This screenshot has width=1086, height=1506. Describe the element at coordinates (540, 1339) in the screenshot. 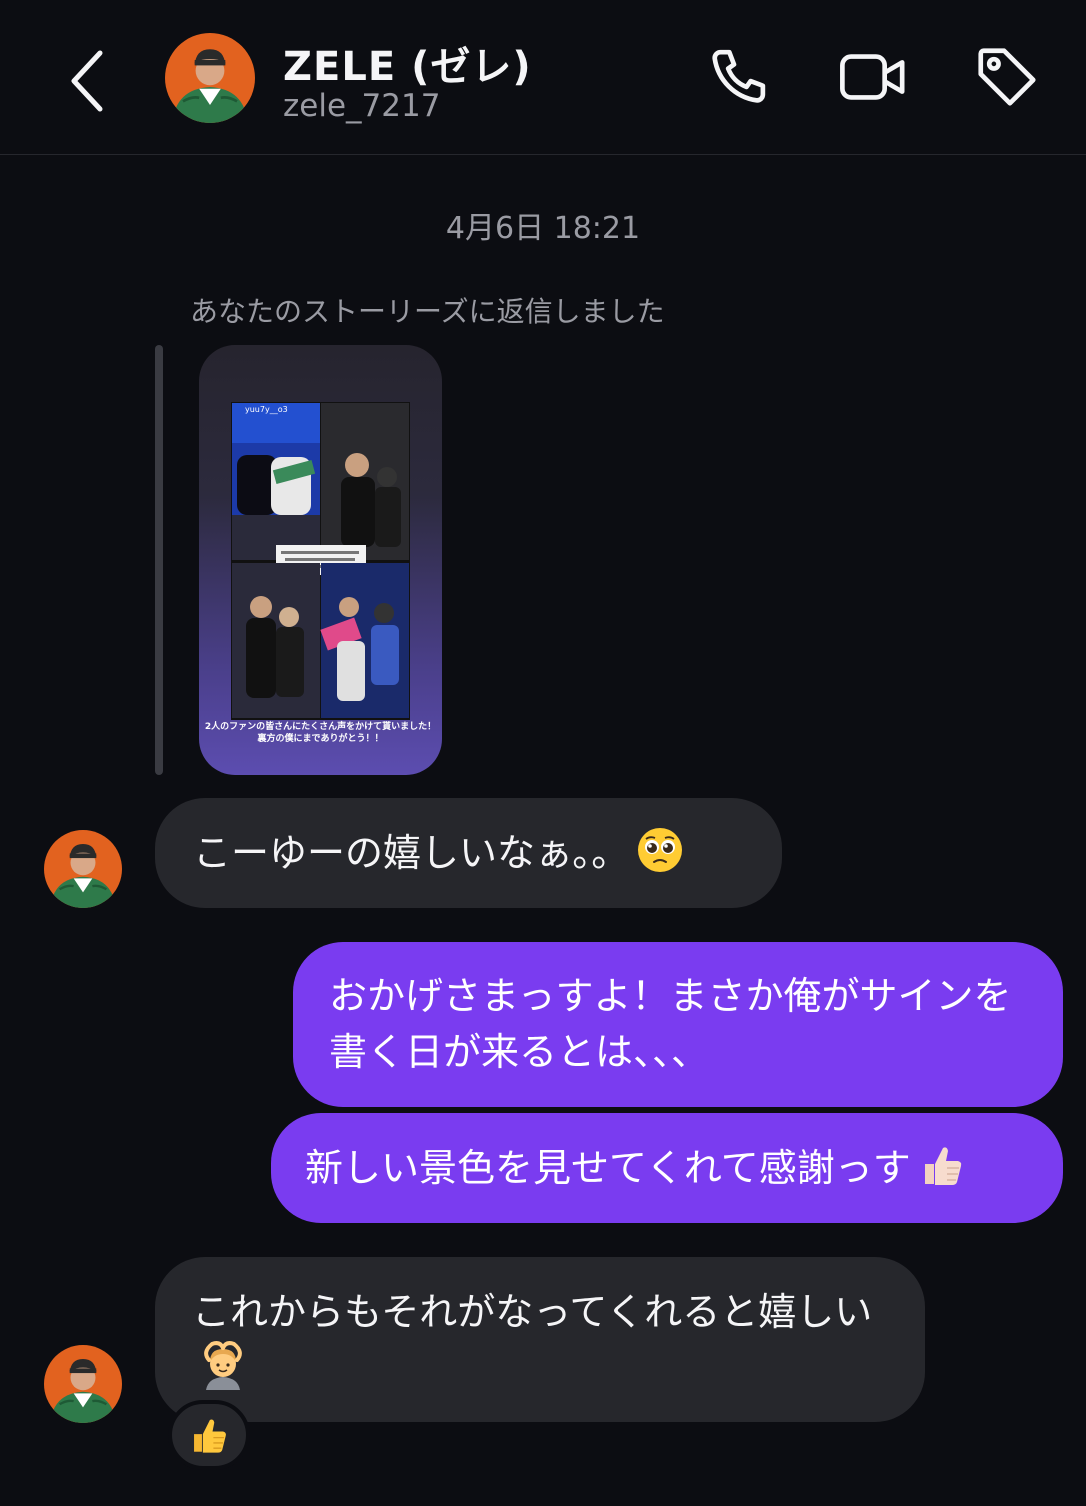

I see `message-bubble-incoming: これからもそれがなってくれると嬉しい` at that location.